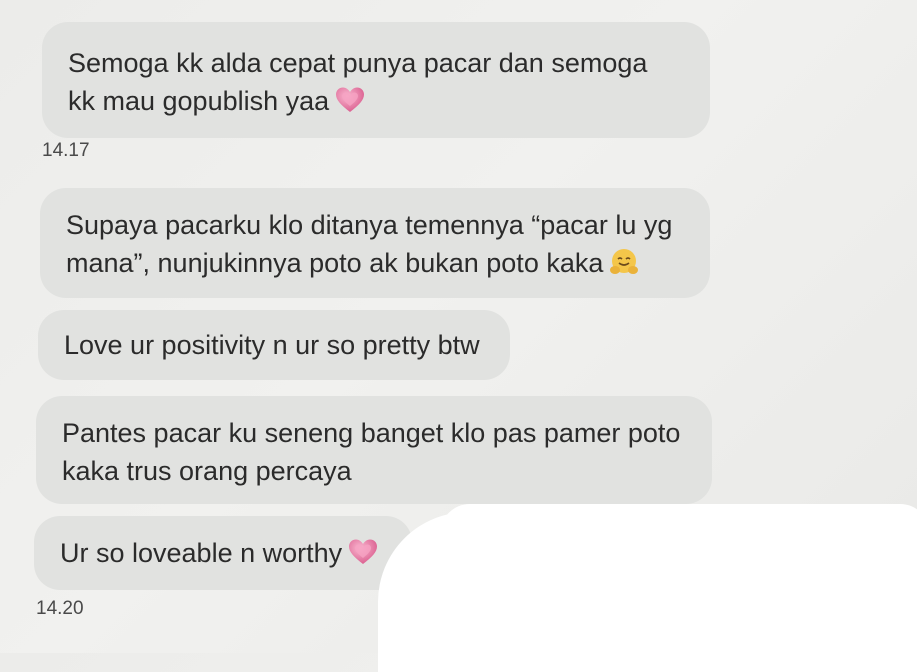 This screenshot has height=672, width=917. I want to click on message-bubble-5: Ur so loveable n worthy, so click(223, 553).